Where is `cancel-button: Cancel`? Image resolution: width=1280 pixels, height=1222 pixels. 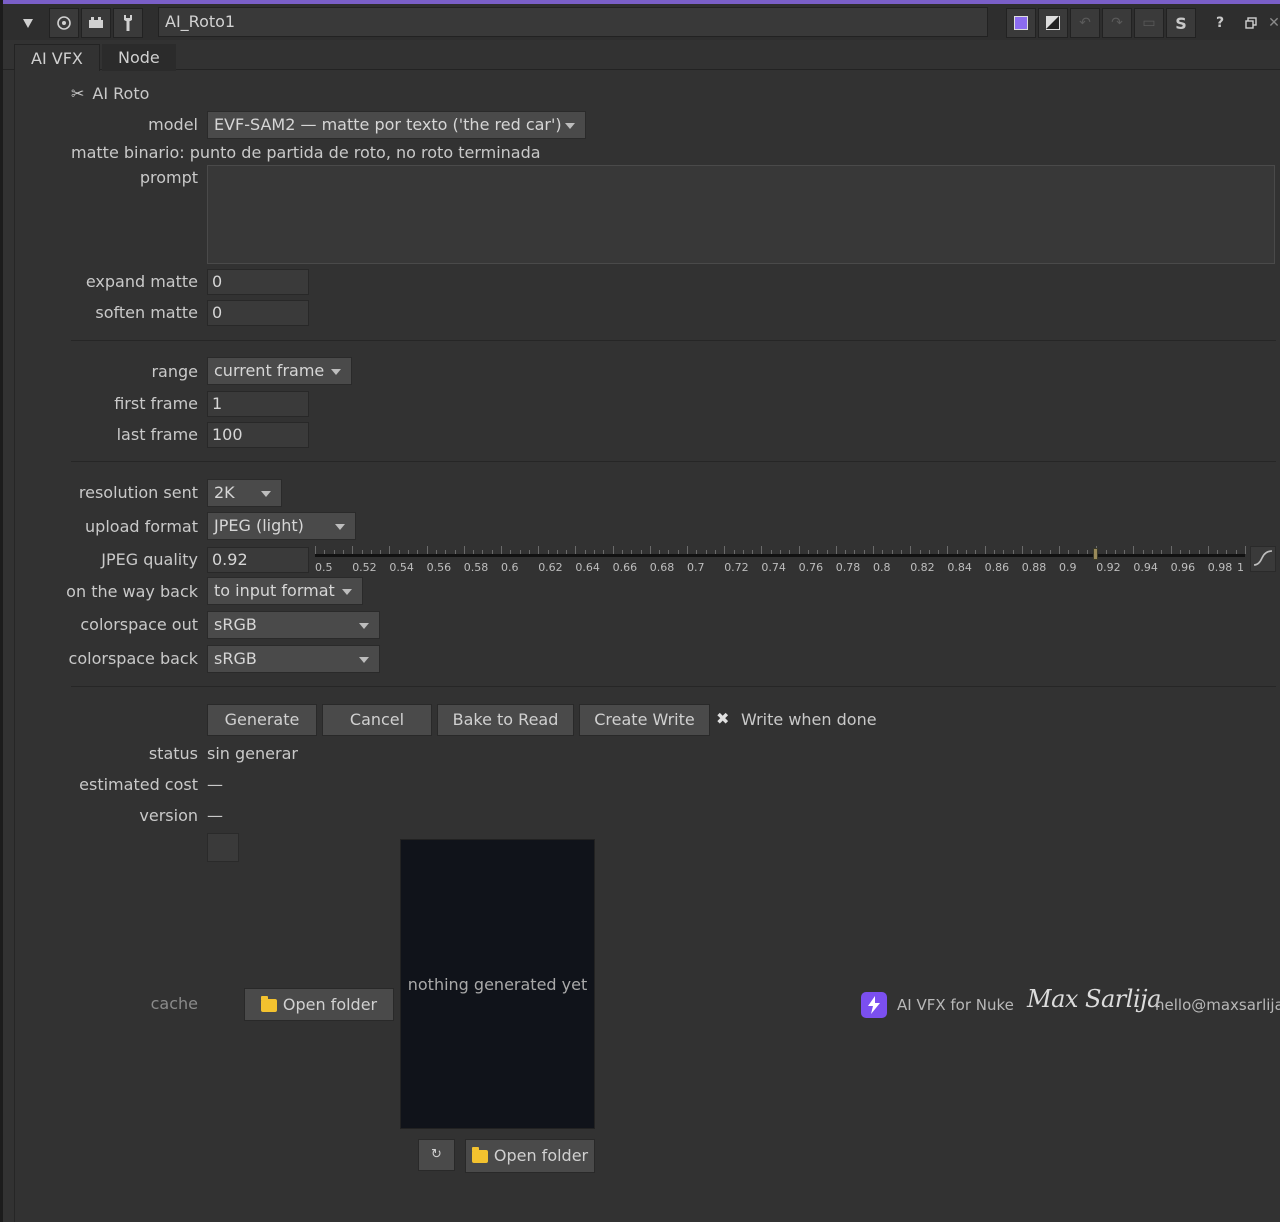 cancel-button: Cancel is located at coordinates (377, 720).